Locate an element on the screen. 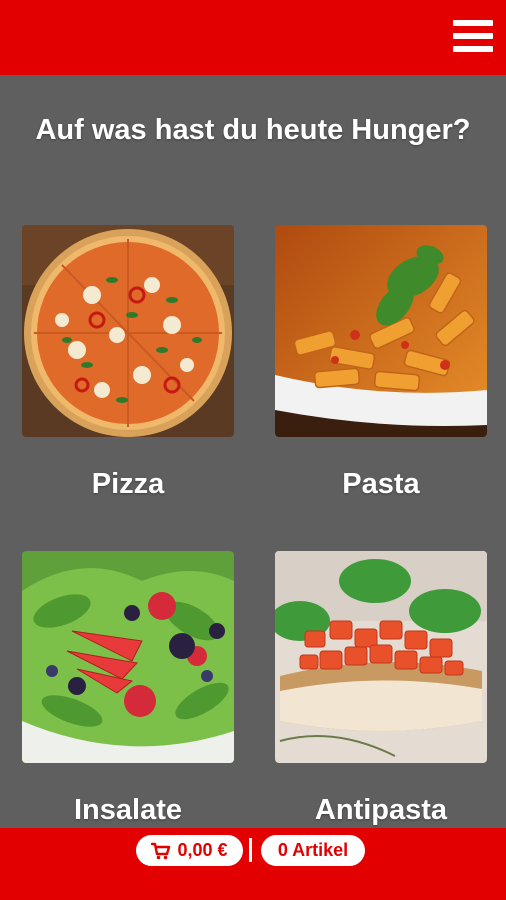  shopping-cart-icon is located at coordinates (161, 850).